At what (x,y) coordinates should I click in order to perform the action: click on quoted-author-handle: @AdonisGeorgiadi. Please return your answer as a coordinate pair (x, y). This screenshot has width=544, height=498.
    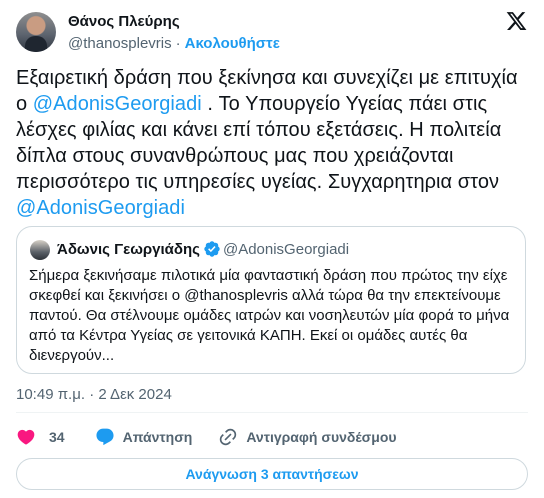
    Looking at the image, I should click on (286, 249).